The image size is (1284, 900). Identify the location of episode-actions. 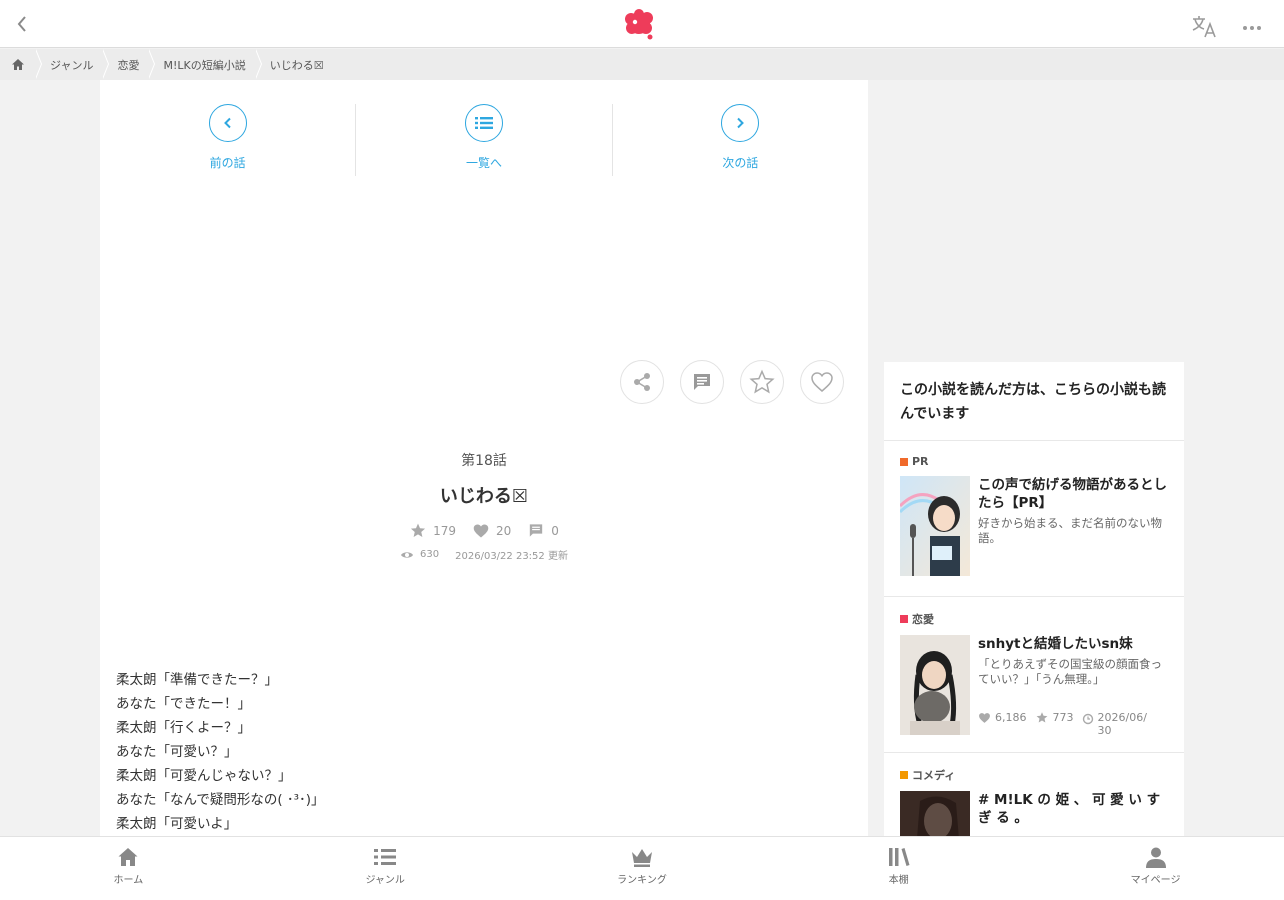
(732, 382).